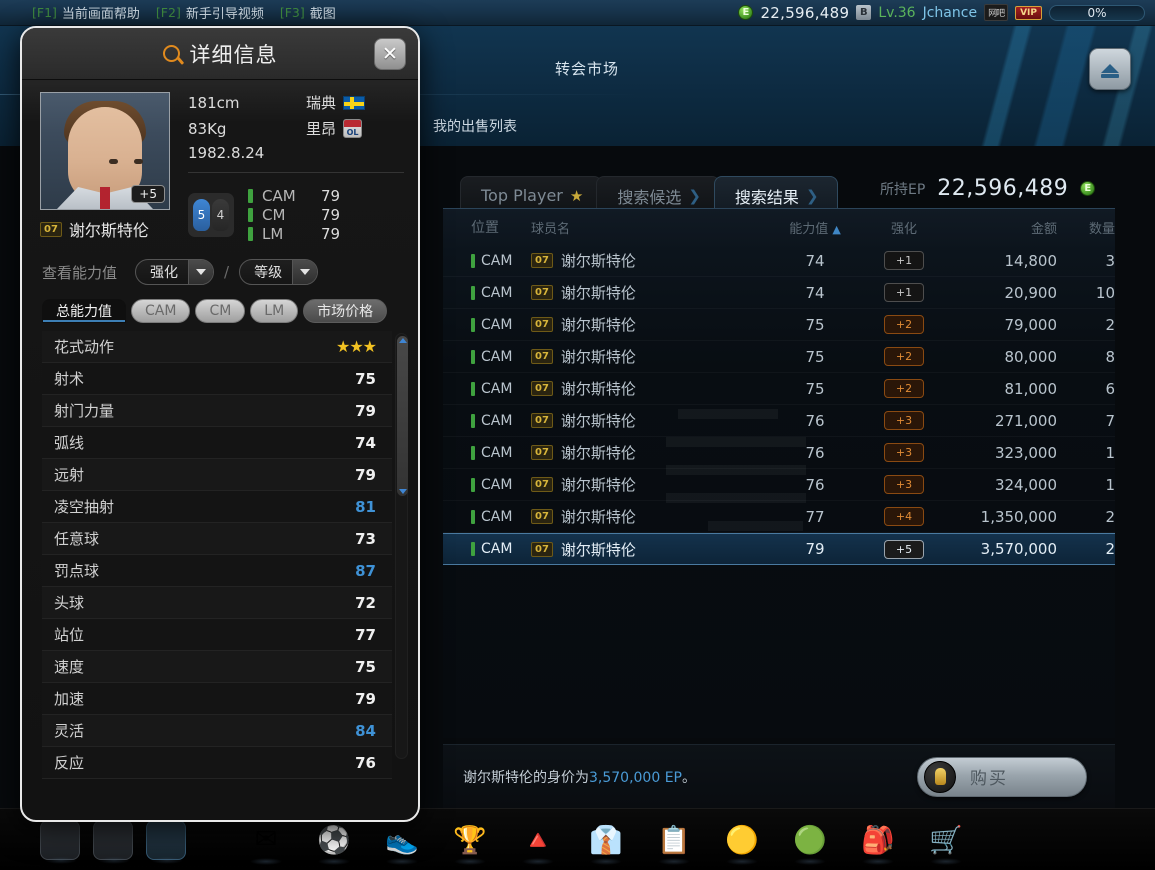 The height and width of the screenshot is (870, 1155). What do you see at coordinates (1031, 292) in the screenshot?
I see `cell-price: 20,900` at bounding box center [1031, 292].